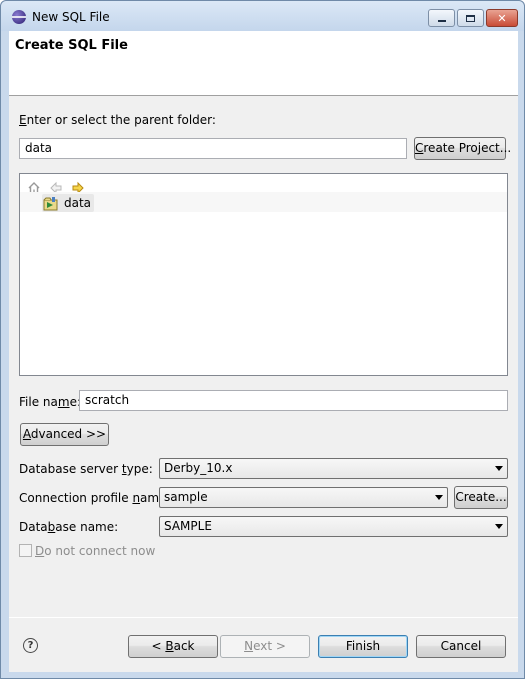  What do you see at coordinates (213, 148) in the screenshot?
I see `parent-folder-input: data` at bounding box center [213, 148].